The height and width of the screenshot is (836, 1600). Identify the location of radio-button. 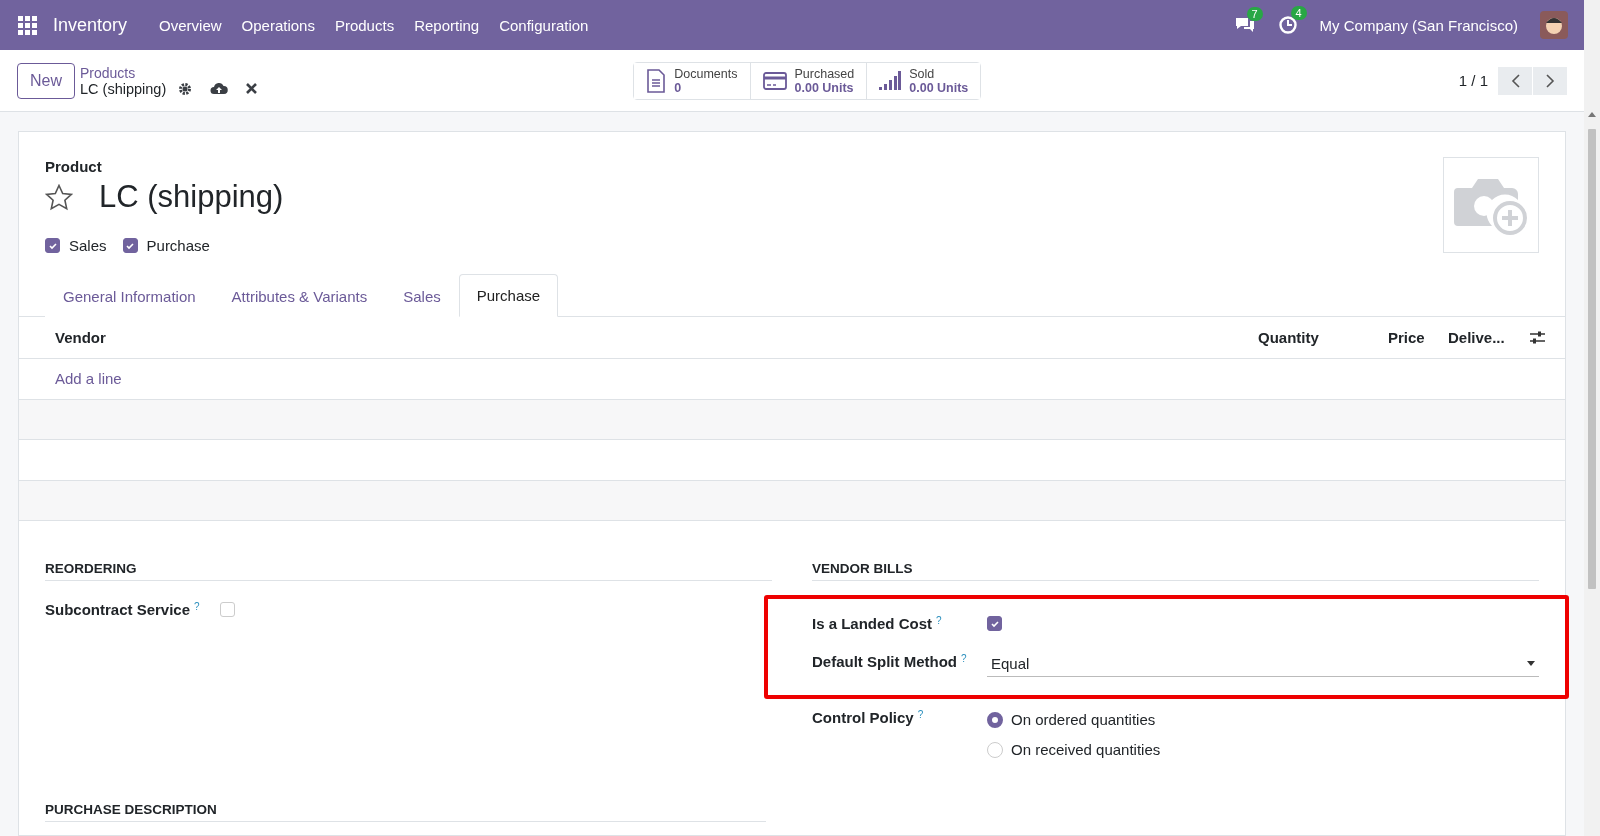
(995, 719).